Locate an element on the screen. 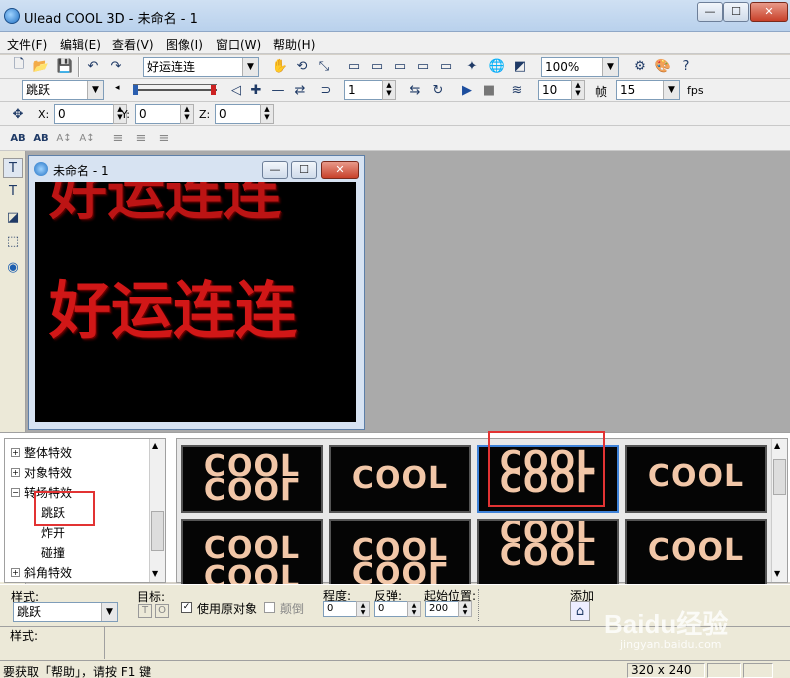 This screenshot has width=790, height=678. thumbnail-2: COOL is located at coordinates (400, 479).